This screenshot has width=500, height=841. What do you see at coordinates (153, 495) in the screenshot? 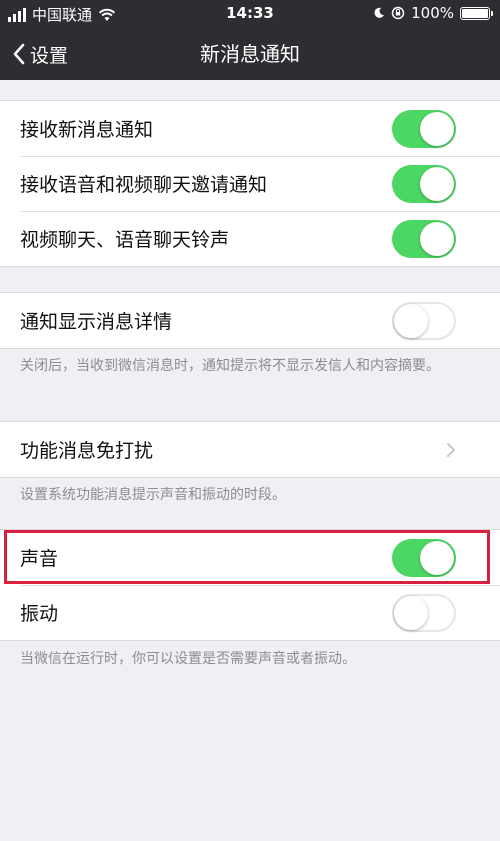
I see `do-not-disturb-note: 设置系统功能消息提示声音和振动的时段。` at bounding box center [153, 495].